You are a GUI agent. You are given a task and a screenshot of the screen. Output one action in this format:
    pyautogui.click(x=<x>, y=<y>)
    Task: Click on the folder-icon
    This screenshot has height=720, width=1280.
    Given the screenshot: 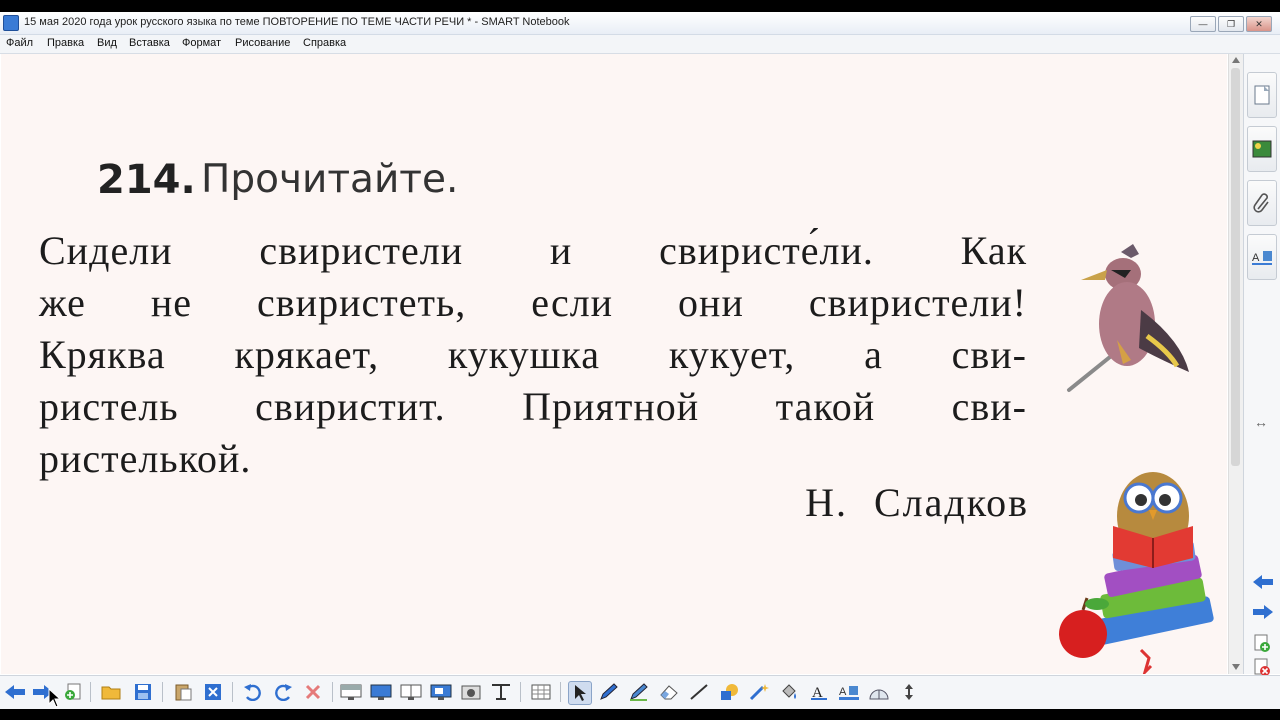 What is the action you would take?
    pyautogui.click(x=111, y=693)
    